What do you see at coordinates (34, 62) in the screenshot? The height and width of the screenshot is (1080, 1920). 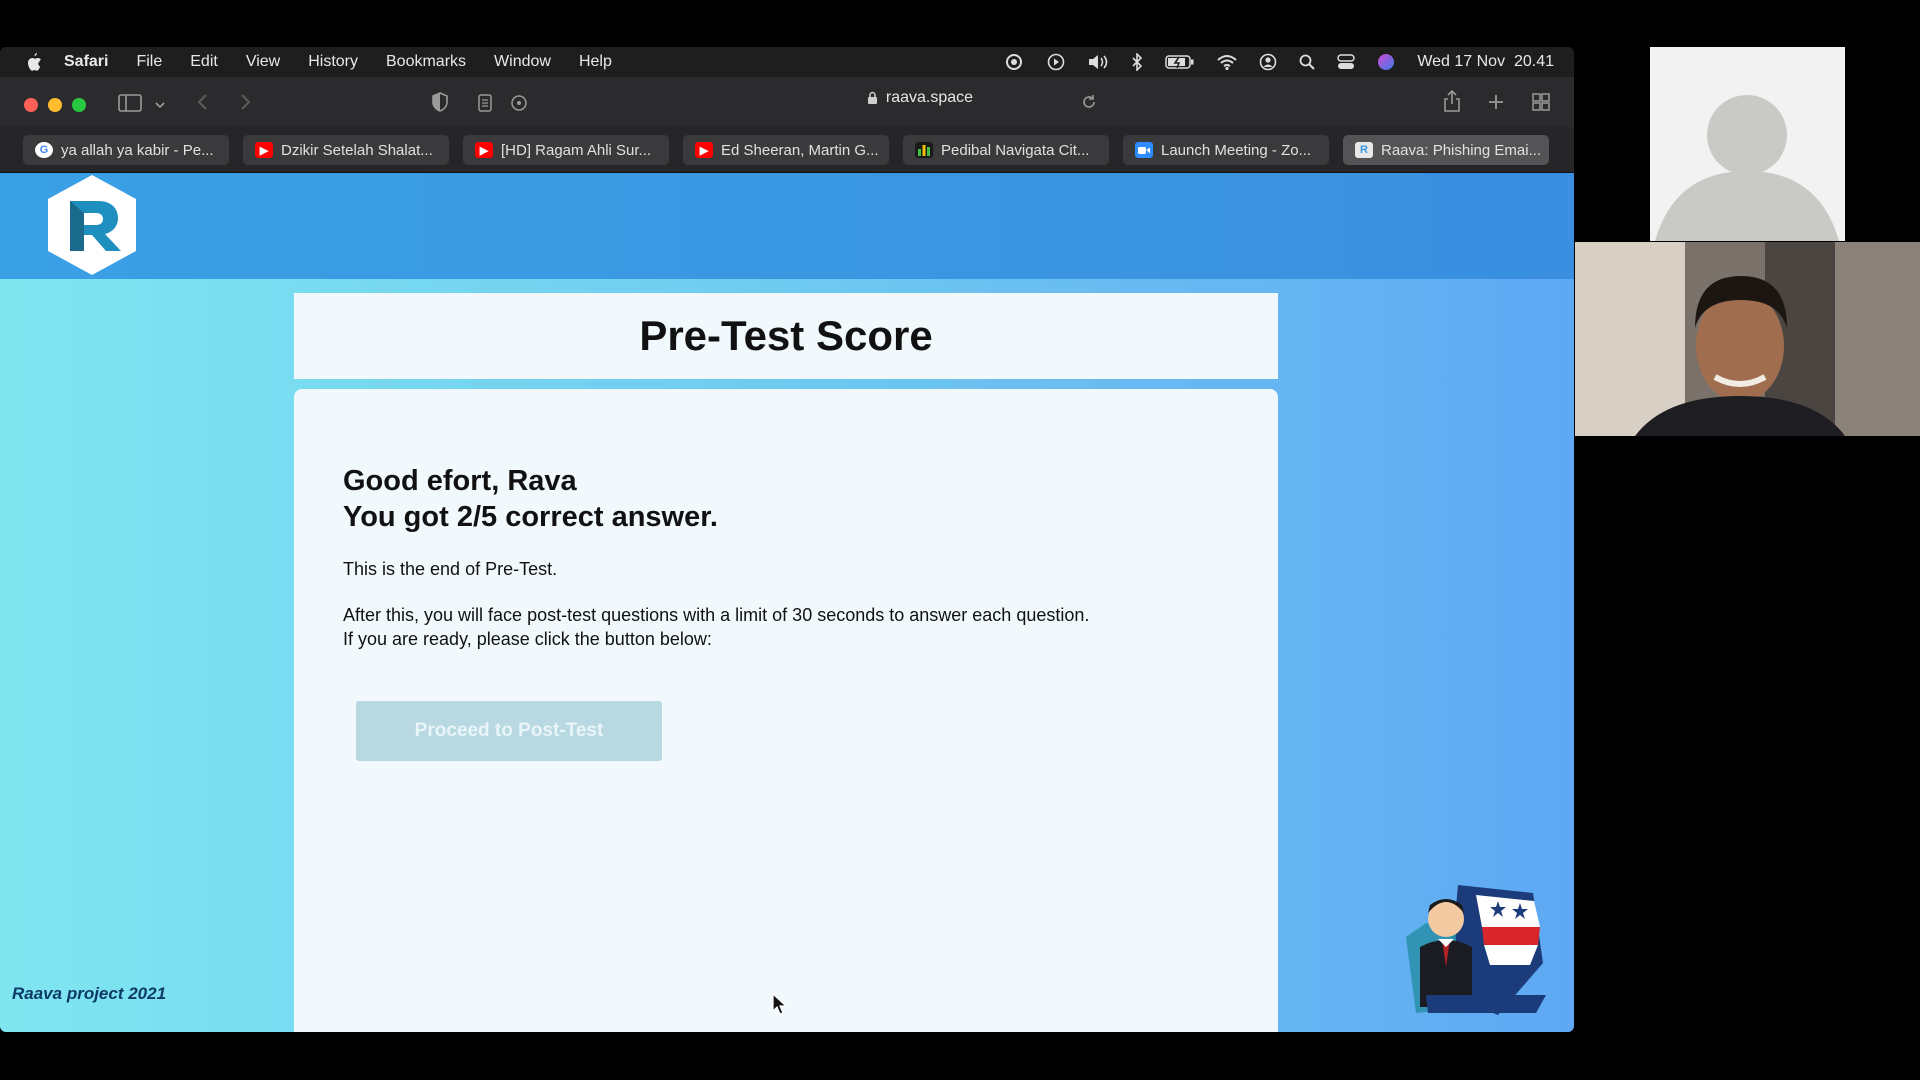 I see `apple-icon` at bounding box center [34, 62].